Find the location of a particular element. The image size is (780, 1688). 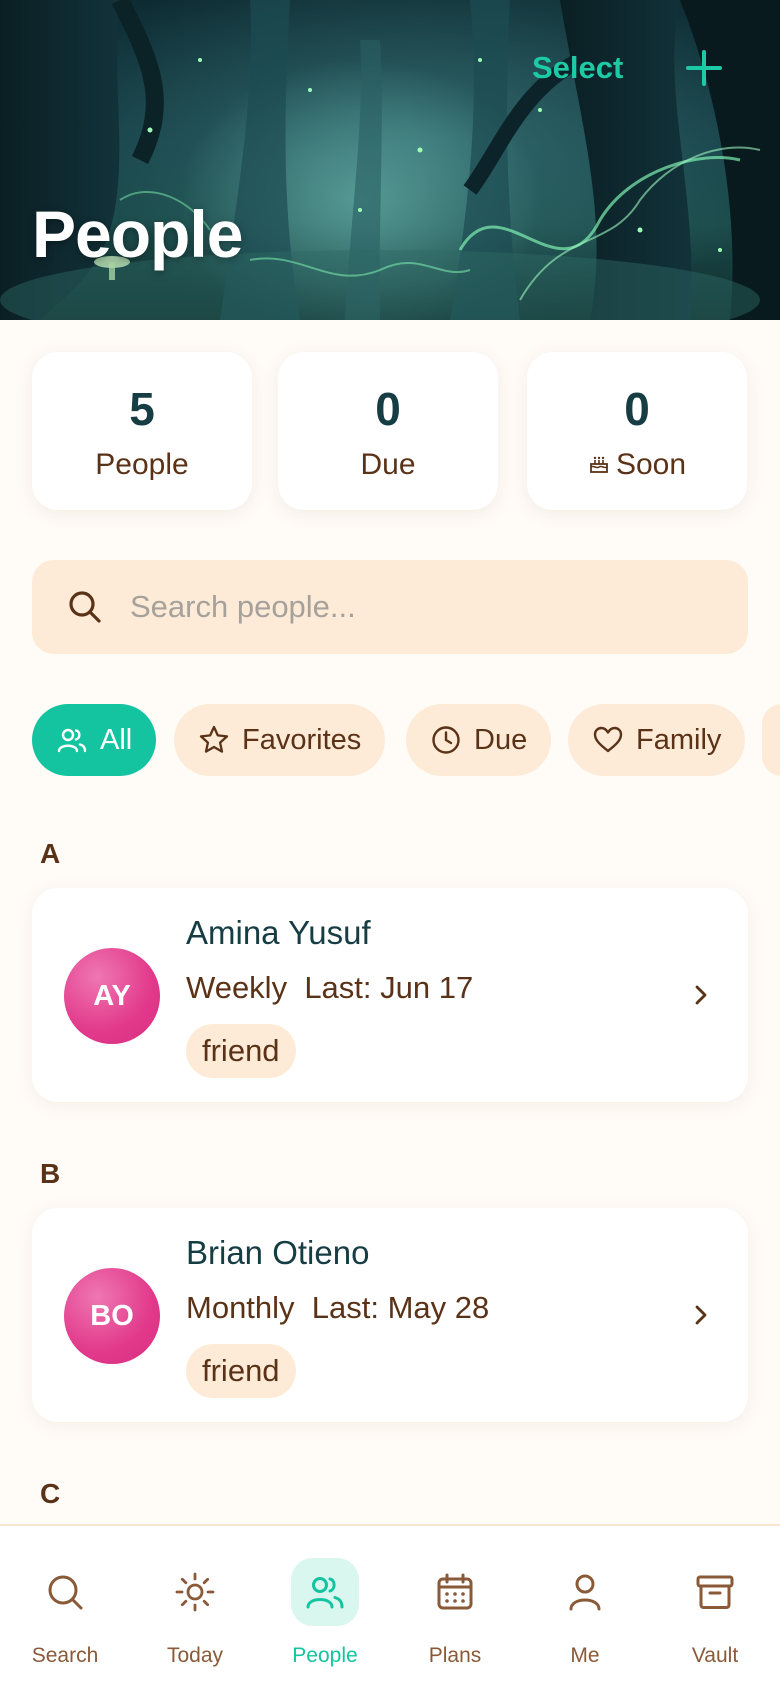

nav-label: Today is located at coordinates (195, 1655).